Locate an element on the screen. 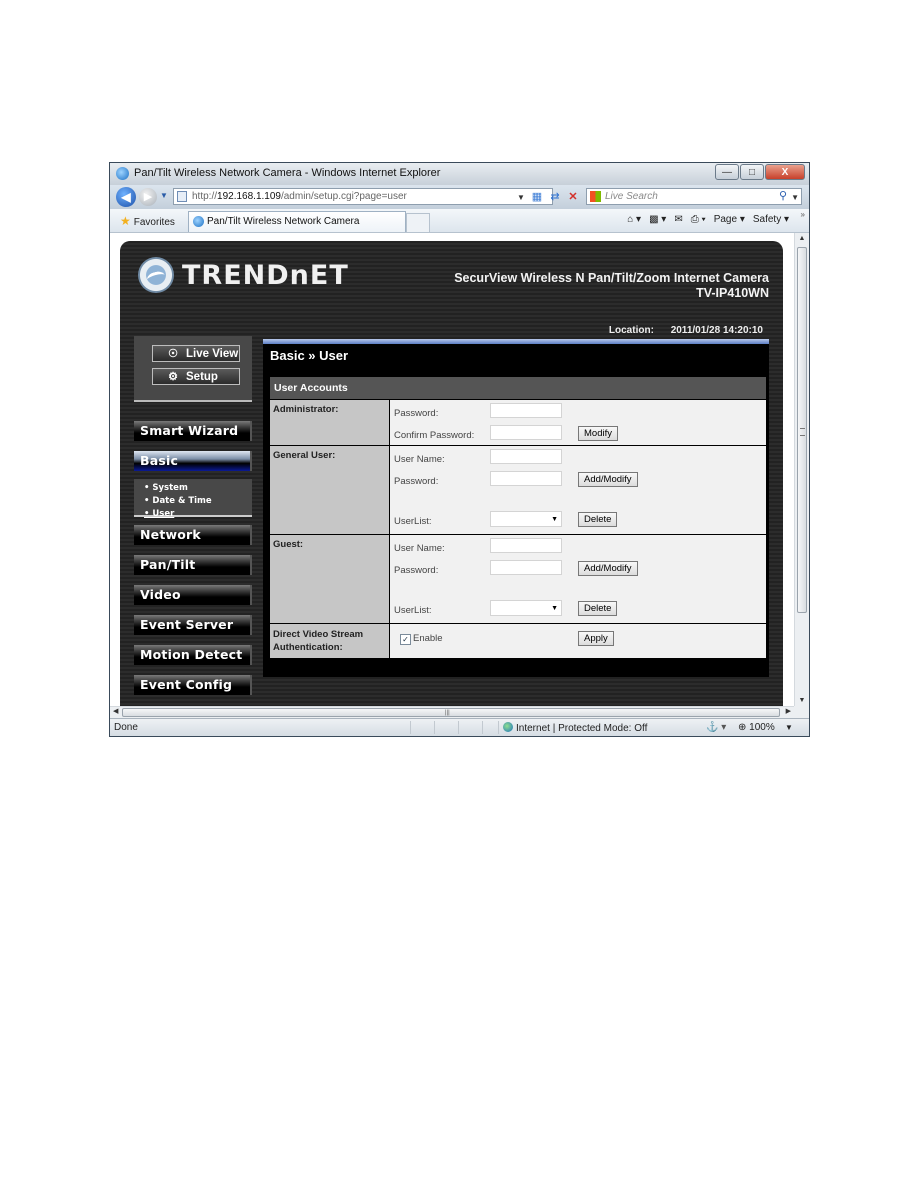 This screenshot has height=1188, width=918. menu-pan-tilt: Pan/Tilt is located at coordinates (193, 565).